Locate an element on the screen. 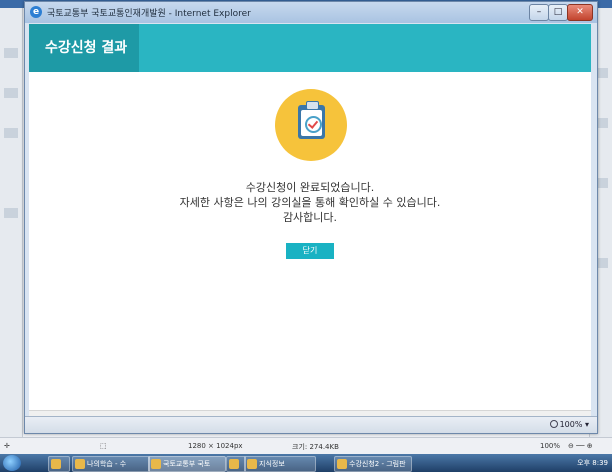  taskbar-item: 수강신청2 - 그림판 is located at coordinates (373, 464).